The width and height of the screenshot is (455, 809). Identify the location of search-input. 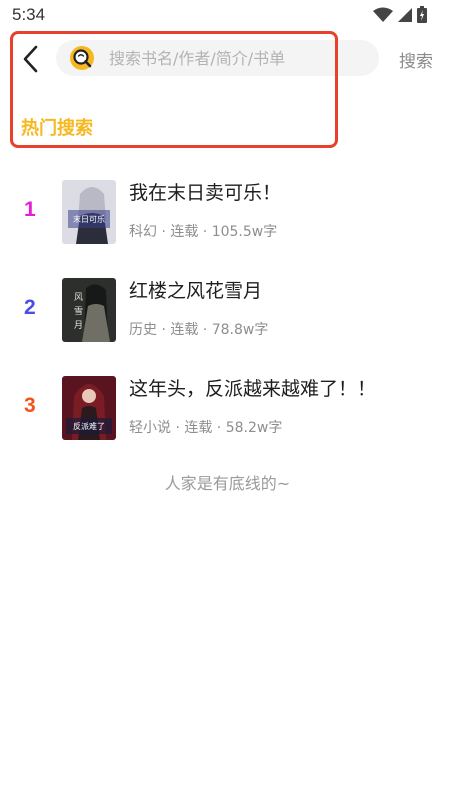
(239, 58).